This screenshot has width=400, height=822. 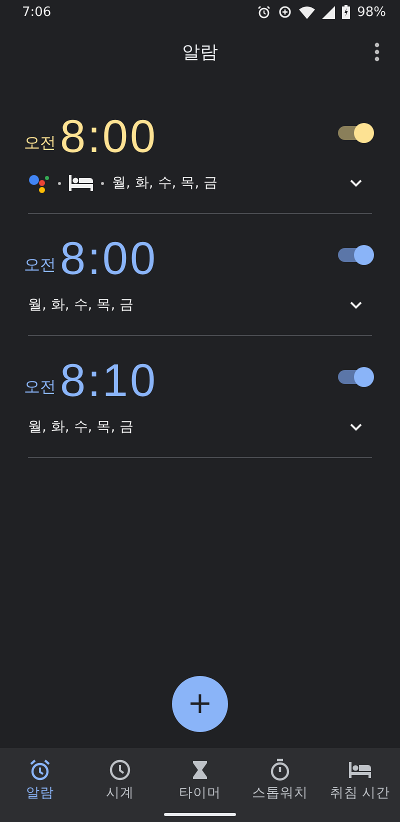 I want to click on nav-tab: 타이머, so click(x=200, y=780).